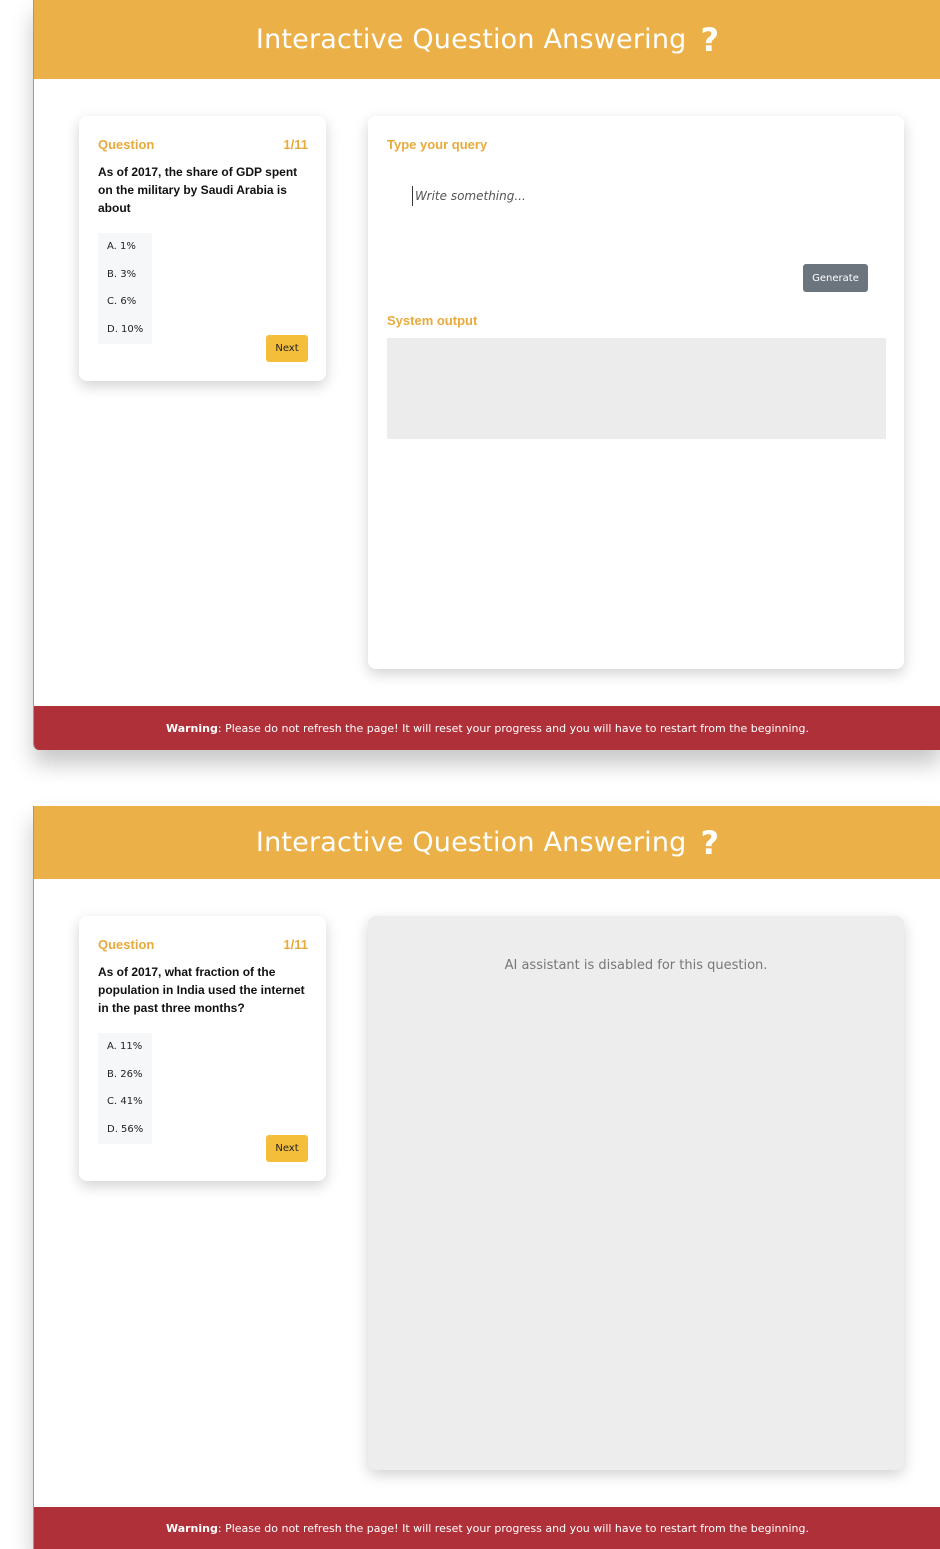 The image size is (940, 1549). Describe the element at coordinates (125, 1075) in the screenshot. I see `answer-option-b: B. 26%` at that location.